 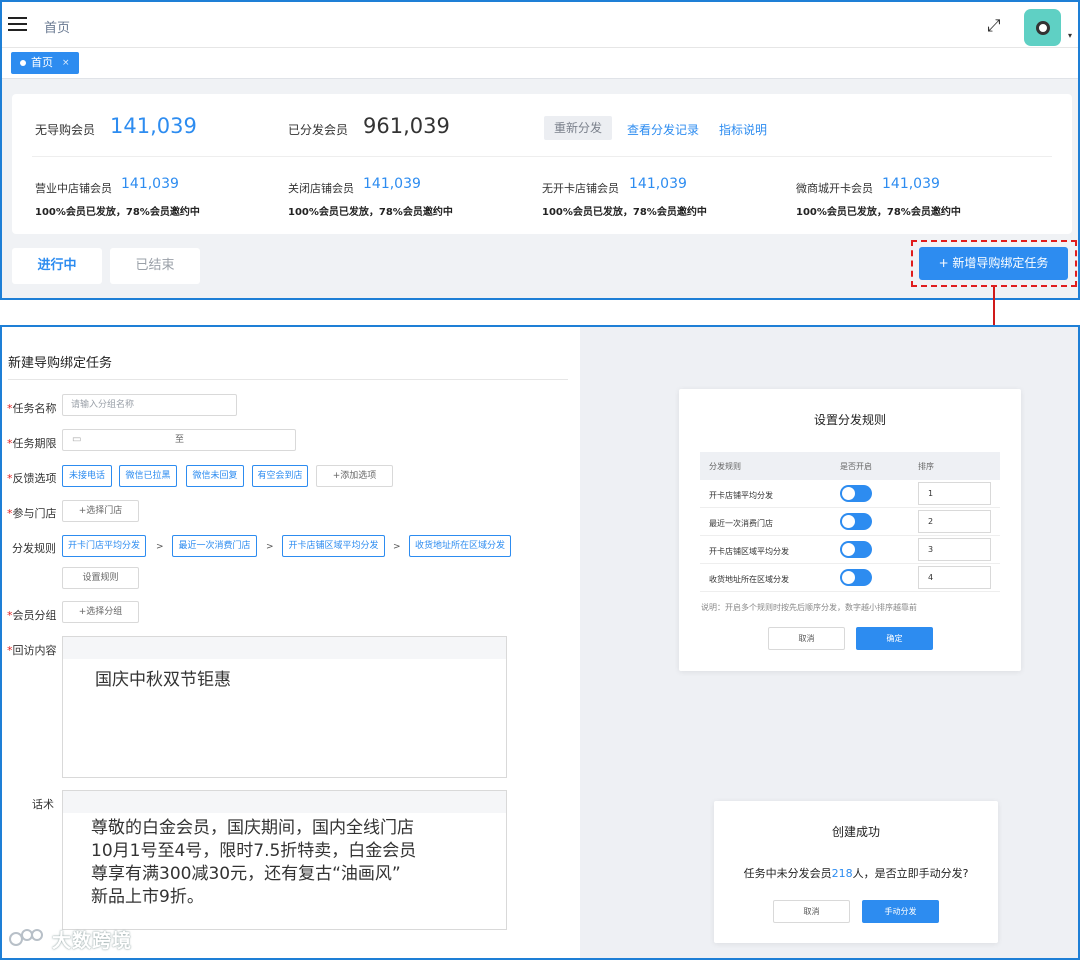 I want to click on member-group-label: *会员分组, so click(x=32, y=615).